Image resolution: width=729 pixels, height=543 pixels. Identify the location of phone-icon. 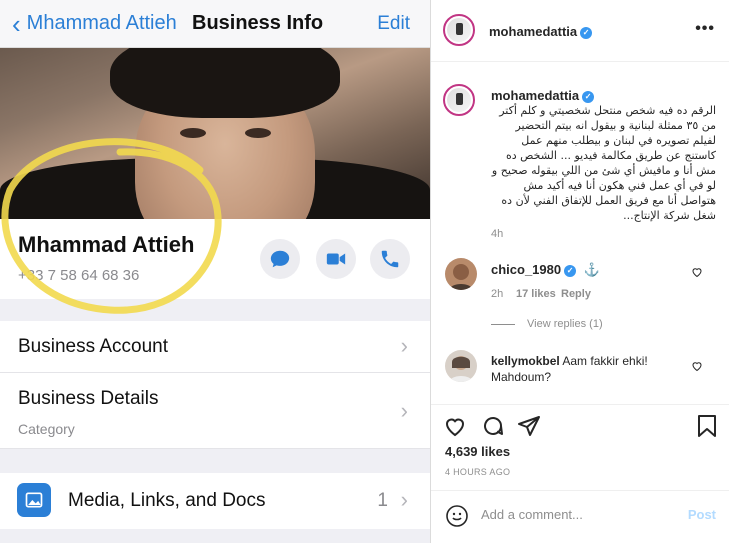
(390, 259).